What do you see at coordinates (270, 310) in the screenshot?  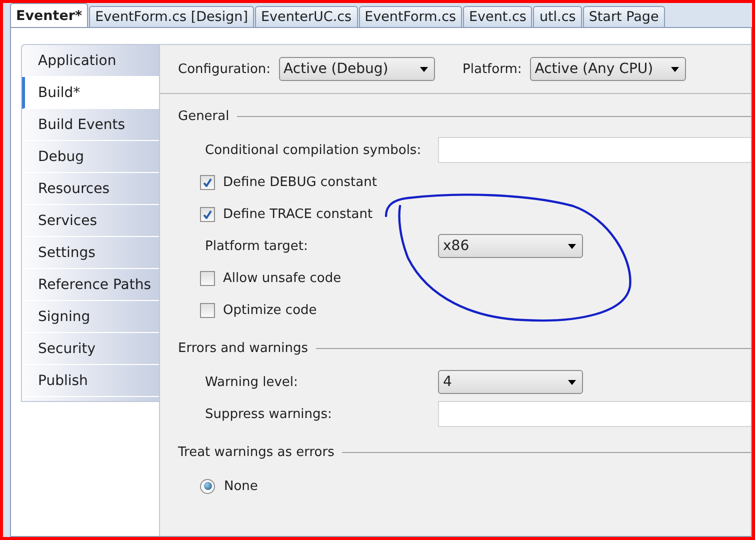 I see `checkbox-label: Optimize code` at bounding box center [270, 310].